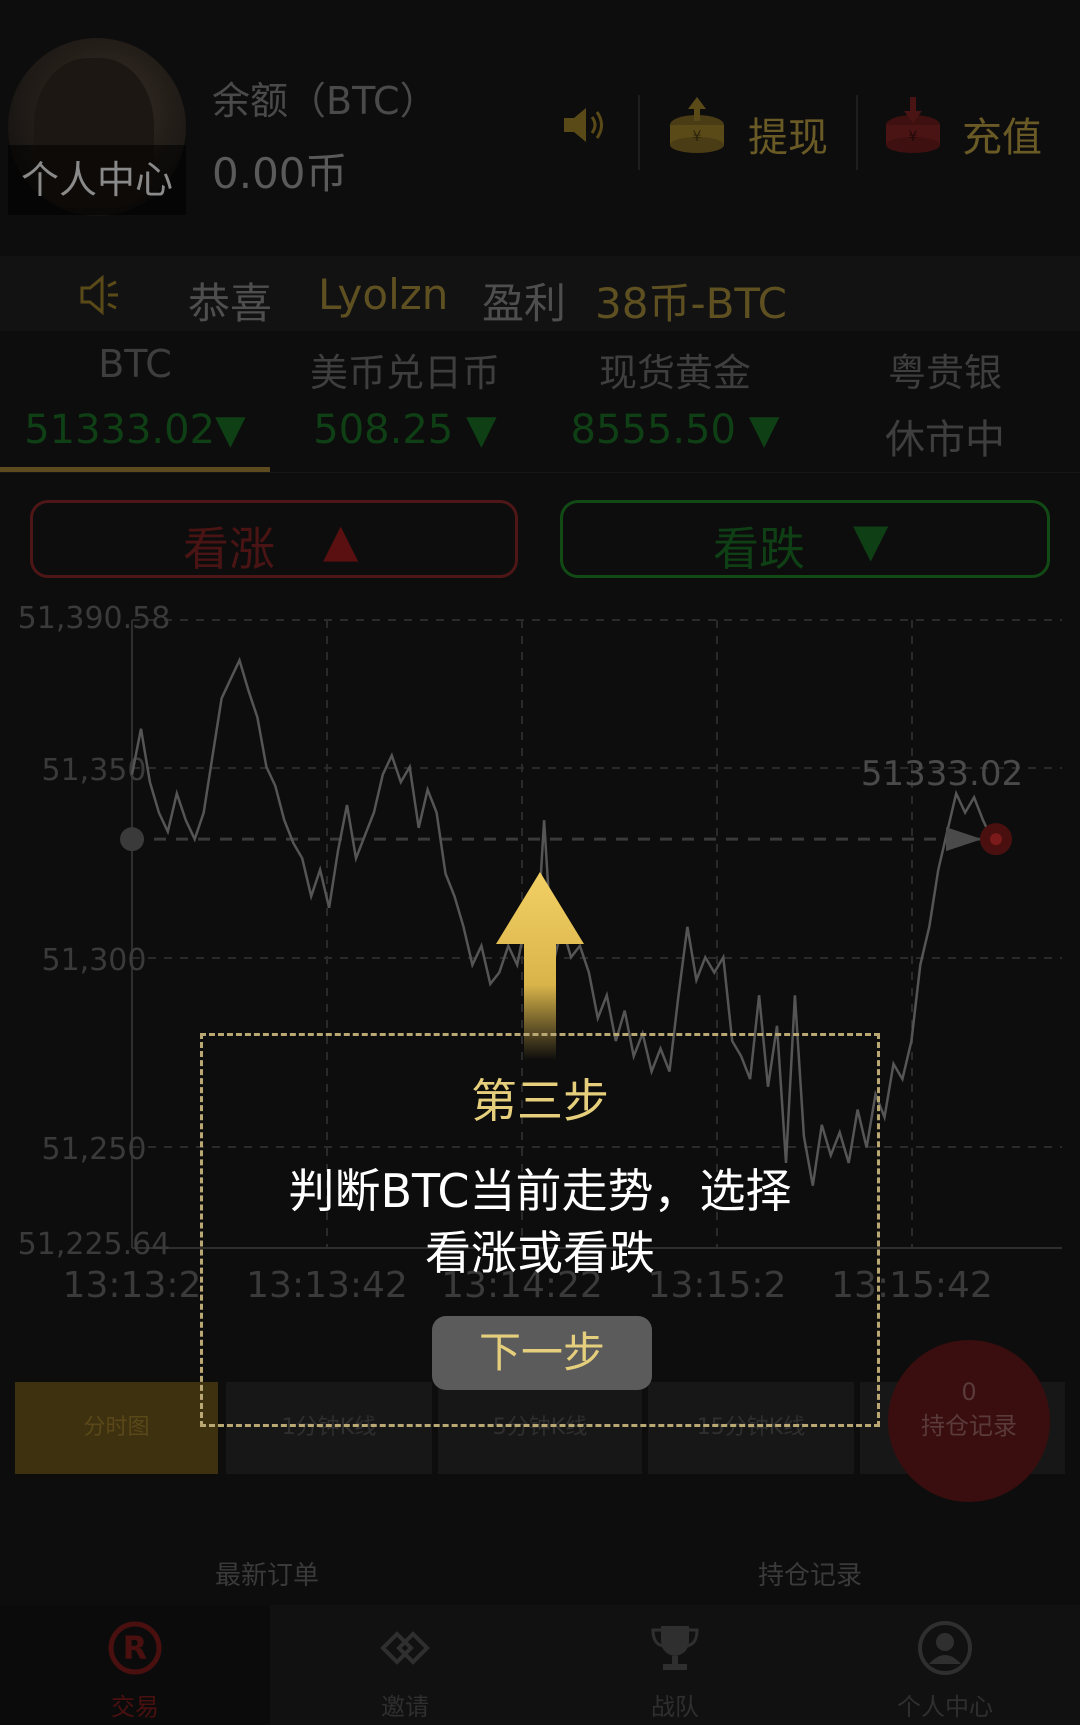 The width and height of the screenshot is (1080, 1725). What do you see at coordinates (540, 1101) in the screenshot?
I see `tutorial-step-title: 第三步` at bounding box center [540, 1101].